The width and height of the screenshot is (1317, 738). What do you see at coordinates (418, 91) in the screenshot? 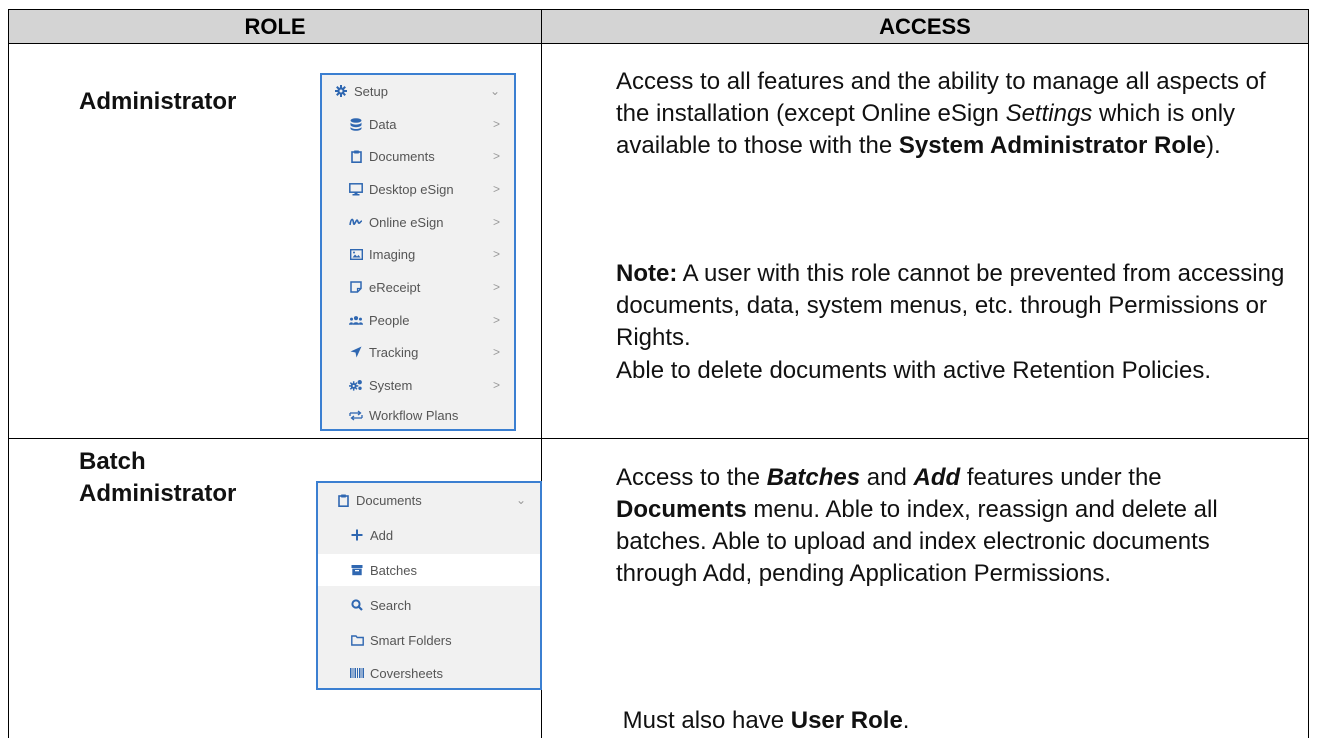
I see `menu-header-setup: Setup ⌄` at bounding box center [418, 91].